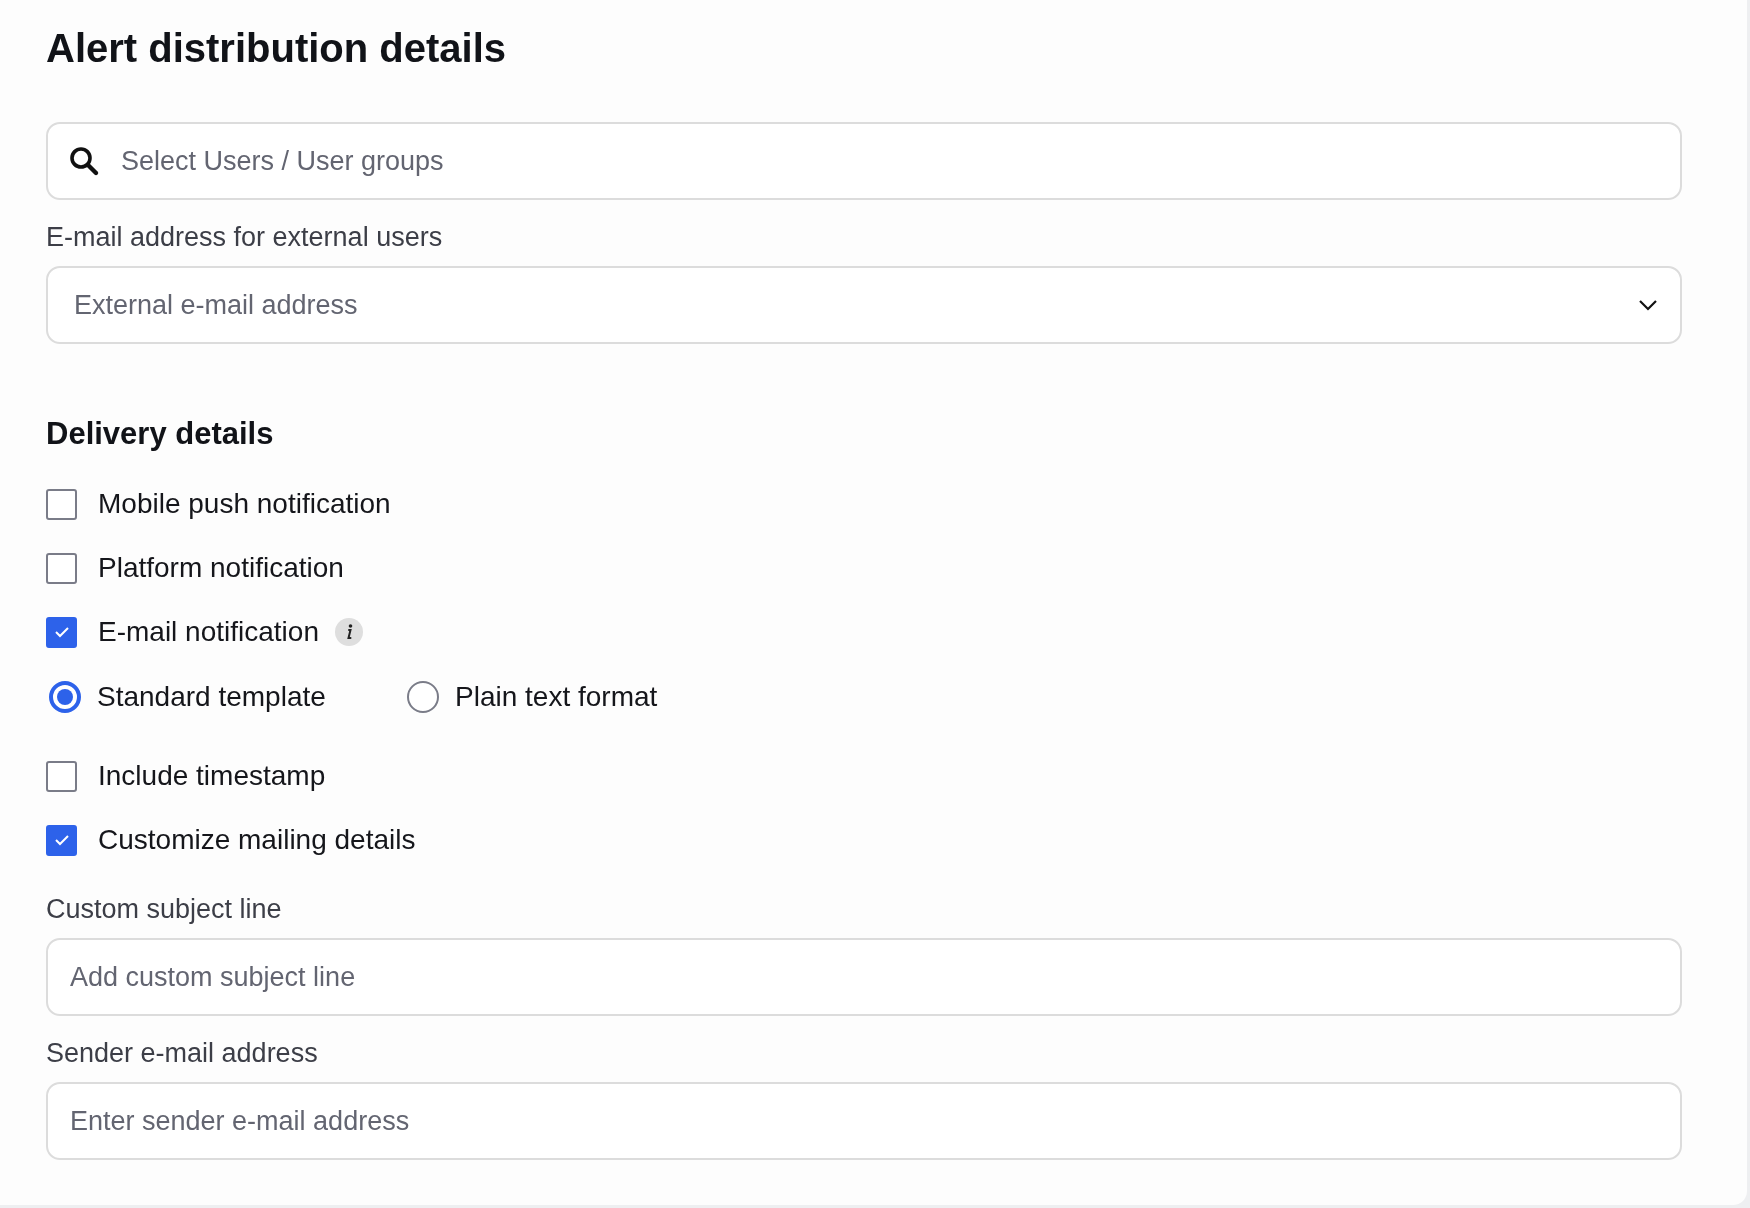 The height and width of the screenshot is (1208, 1750). Describe the element at coordinates (212, 776) in the screenshot. I see `checkbox-label: Include timestamp` at that location.